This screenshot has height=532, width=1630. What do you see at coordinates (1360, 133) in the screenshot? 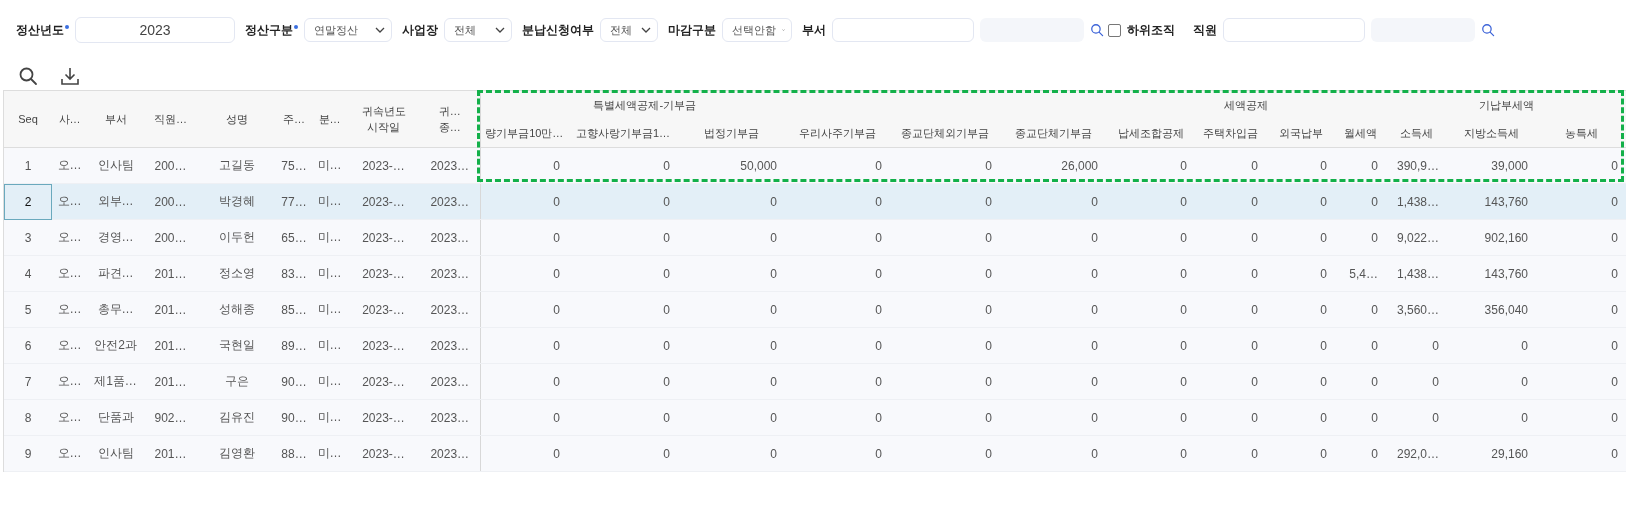
I see `column-header: 월세액` at bounding box center [1360, 133].